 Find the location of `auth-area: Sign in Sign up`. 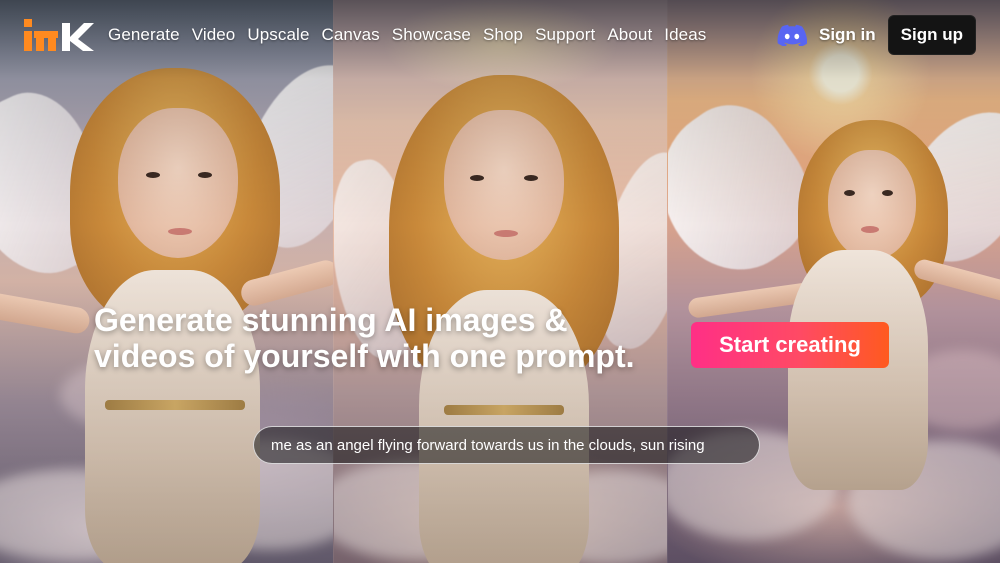

auth-area: Sign in Sign up is located at coordinates (876, 35).